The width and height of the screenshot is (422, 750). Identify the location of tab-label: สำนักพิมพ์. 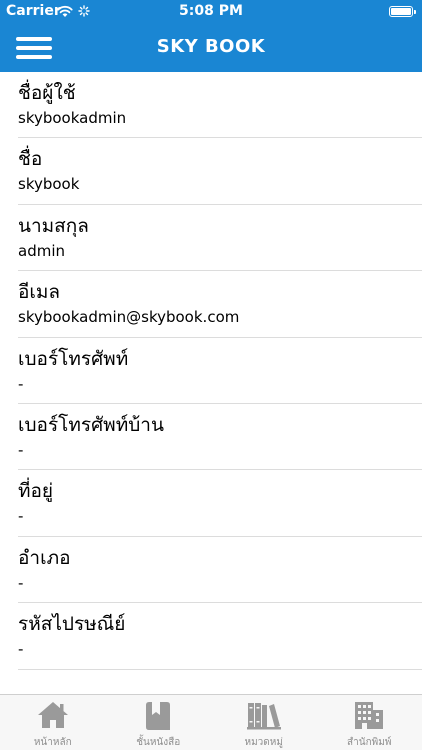
(369, 742).